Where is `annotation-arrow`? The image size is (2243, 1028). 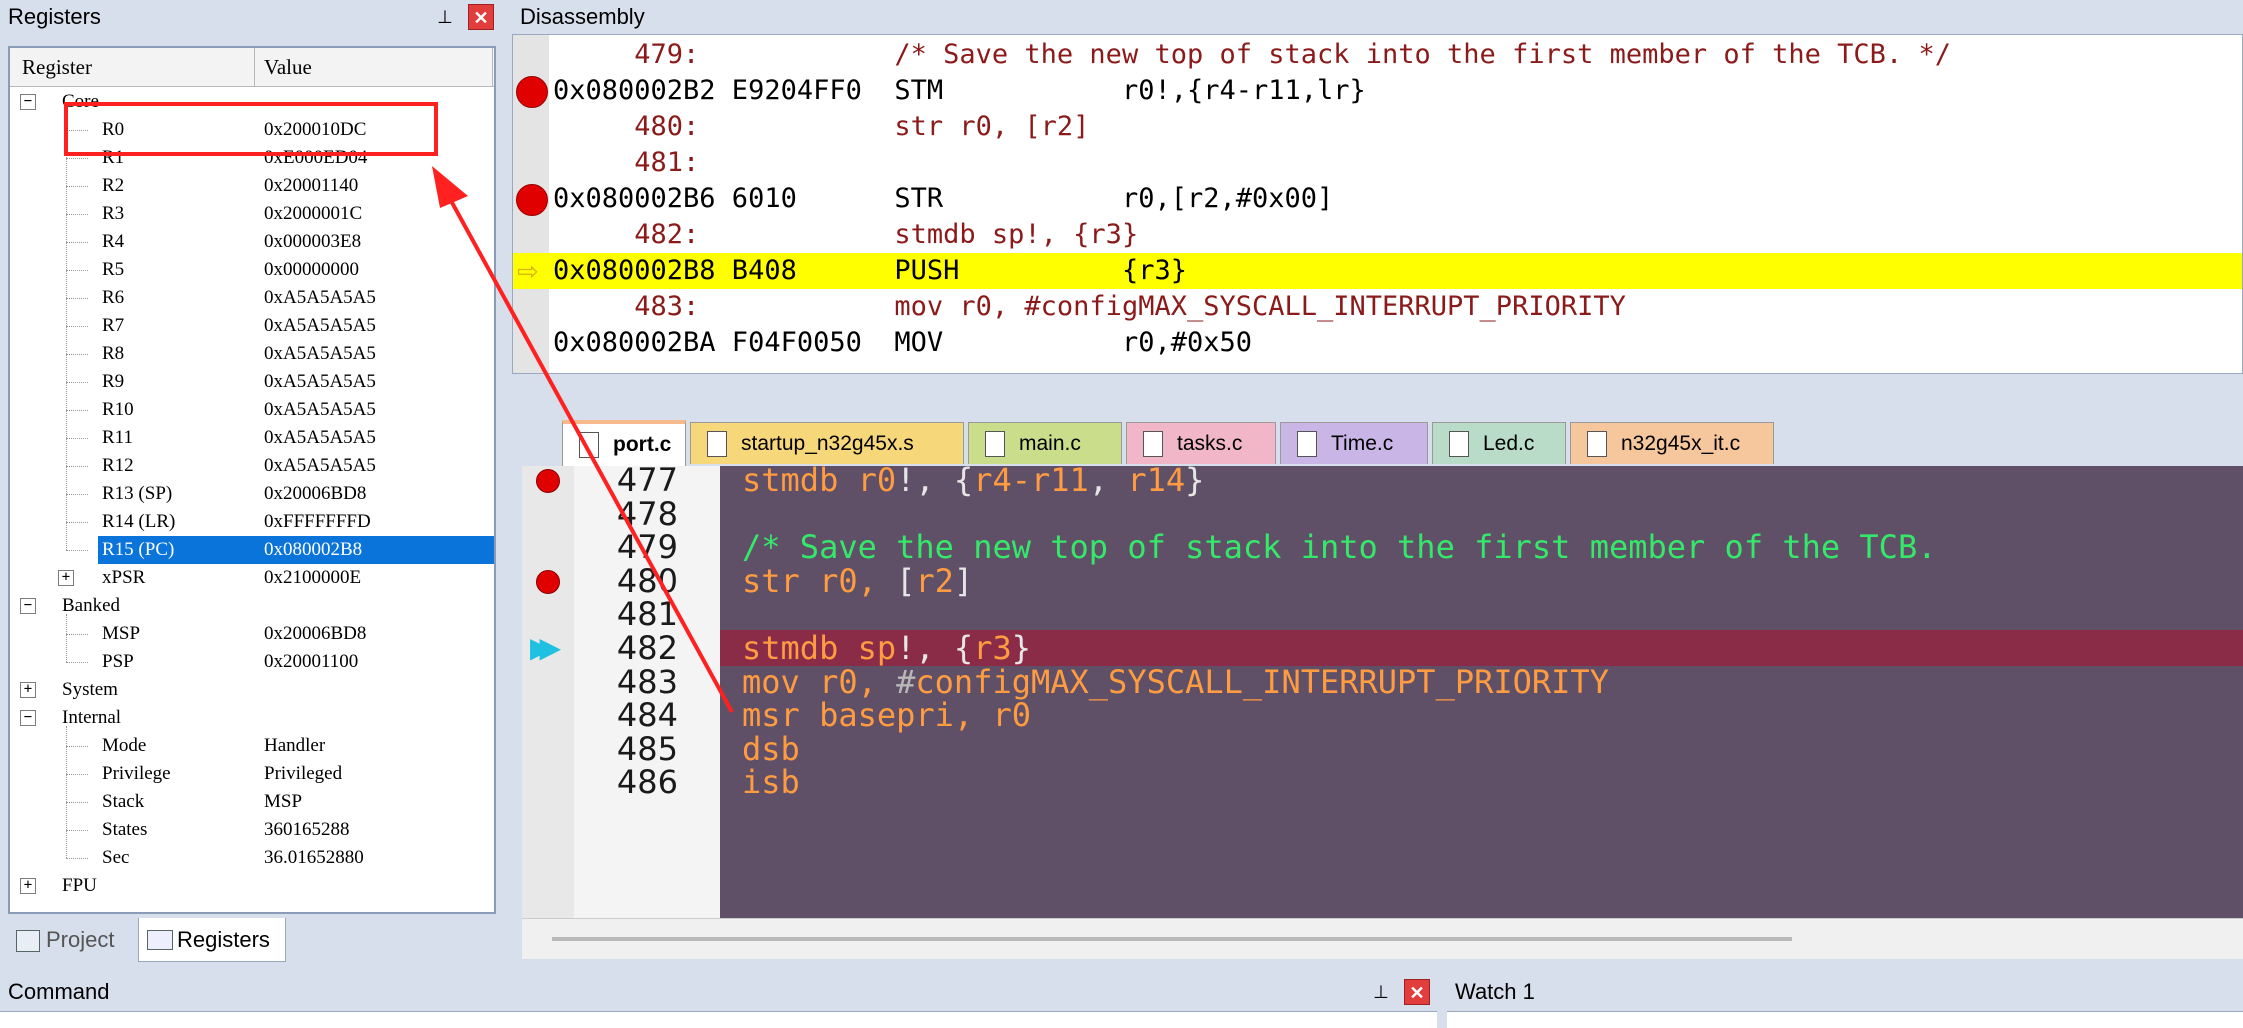
annotation-arrow is located at coordinates (583, 439).